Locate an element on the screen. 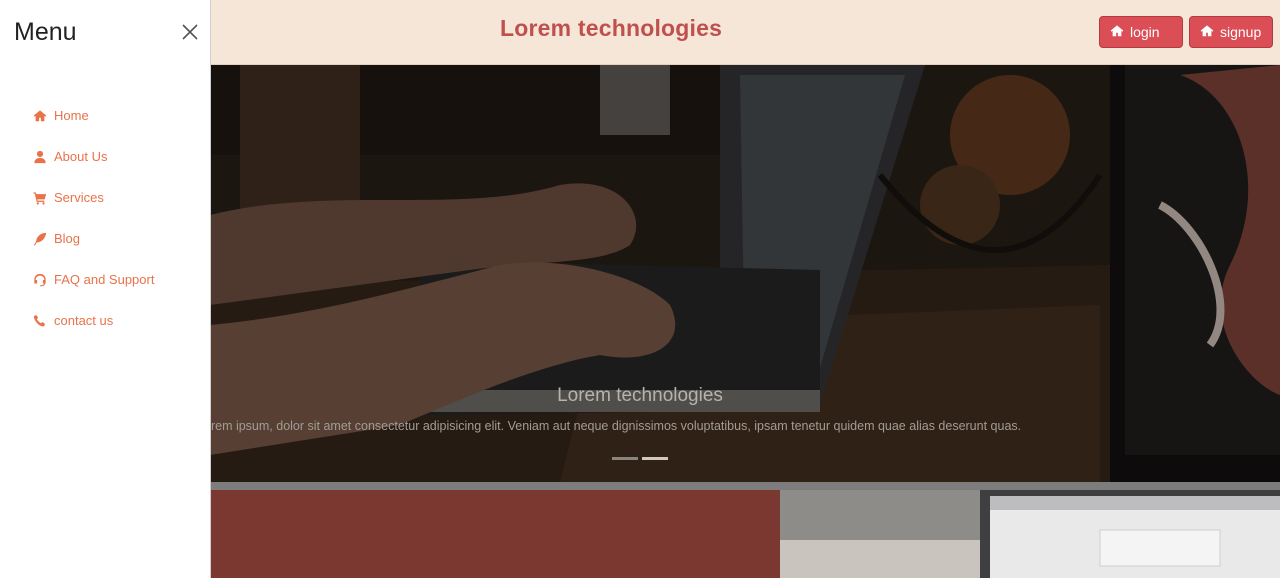 This screenshot has width=1280, height=578. menu-item-label: Home is located at coordinates (71, 115).